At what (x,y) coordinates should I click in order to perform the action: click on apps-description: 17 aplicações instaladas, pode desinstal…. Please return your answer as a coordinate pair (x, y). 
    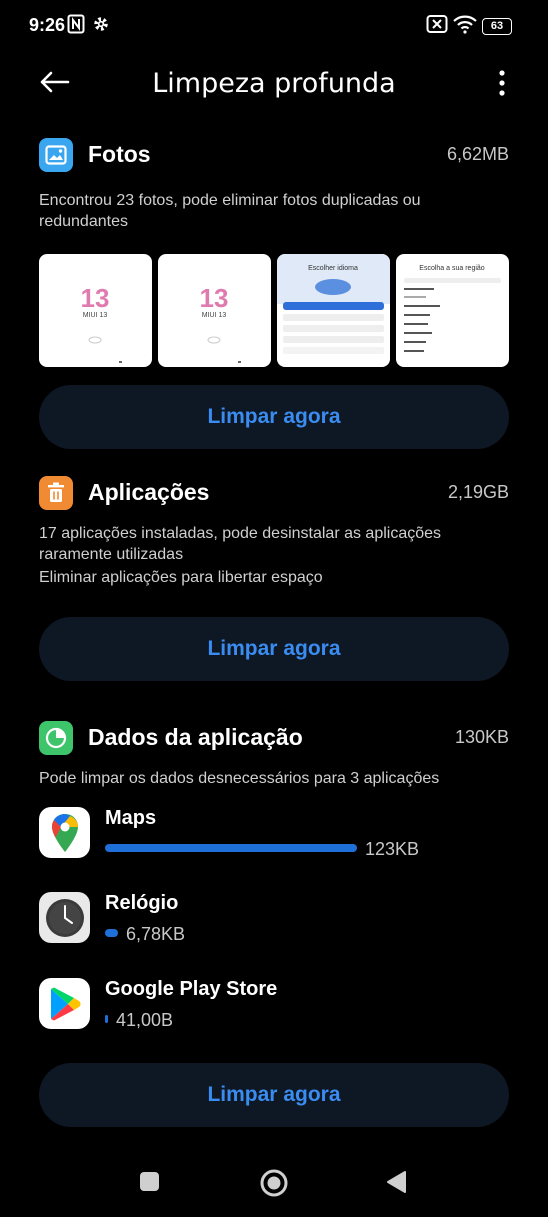
    Looking at the image, I should click on (240, 544).